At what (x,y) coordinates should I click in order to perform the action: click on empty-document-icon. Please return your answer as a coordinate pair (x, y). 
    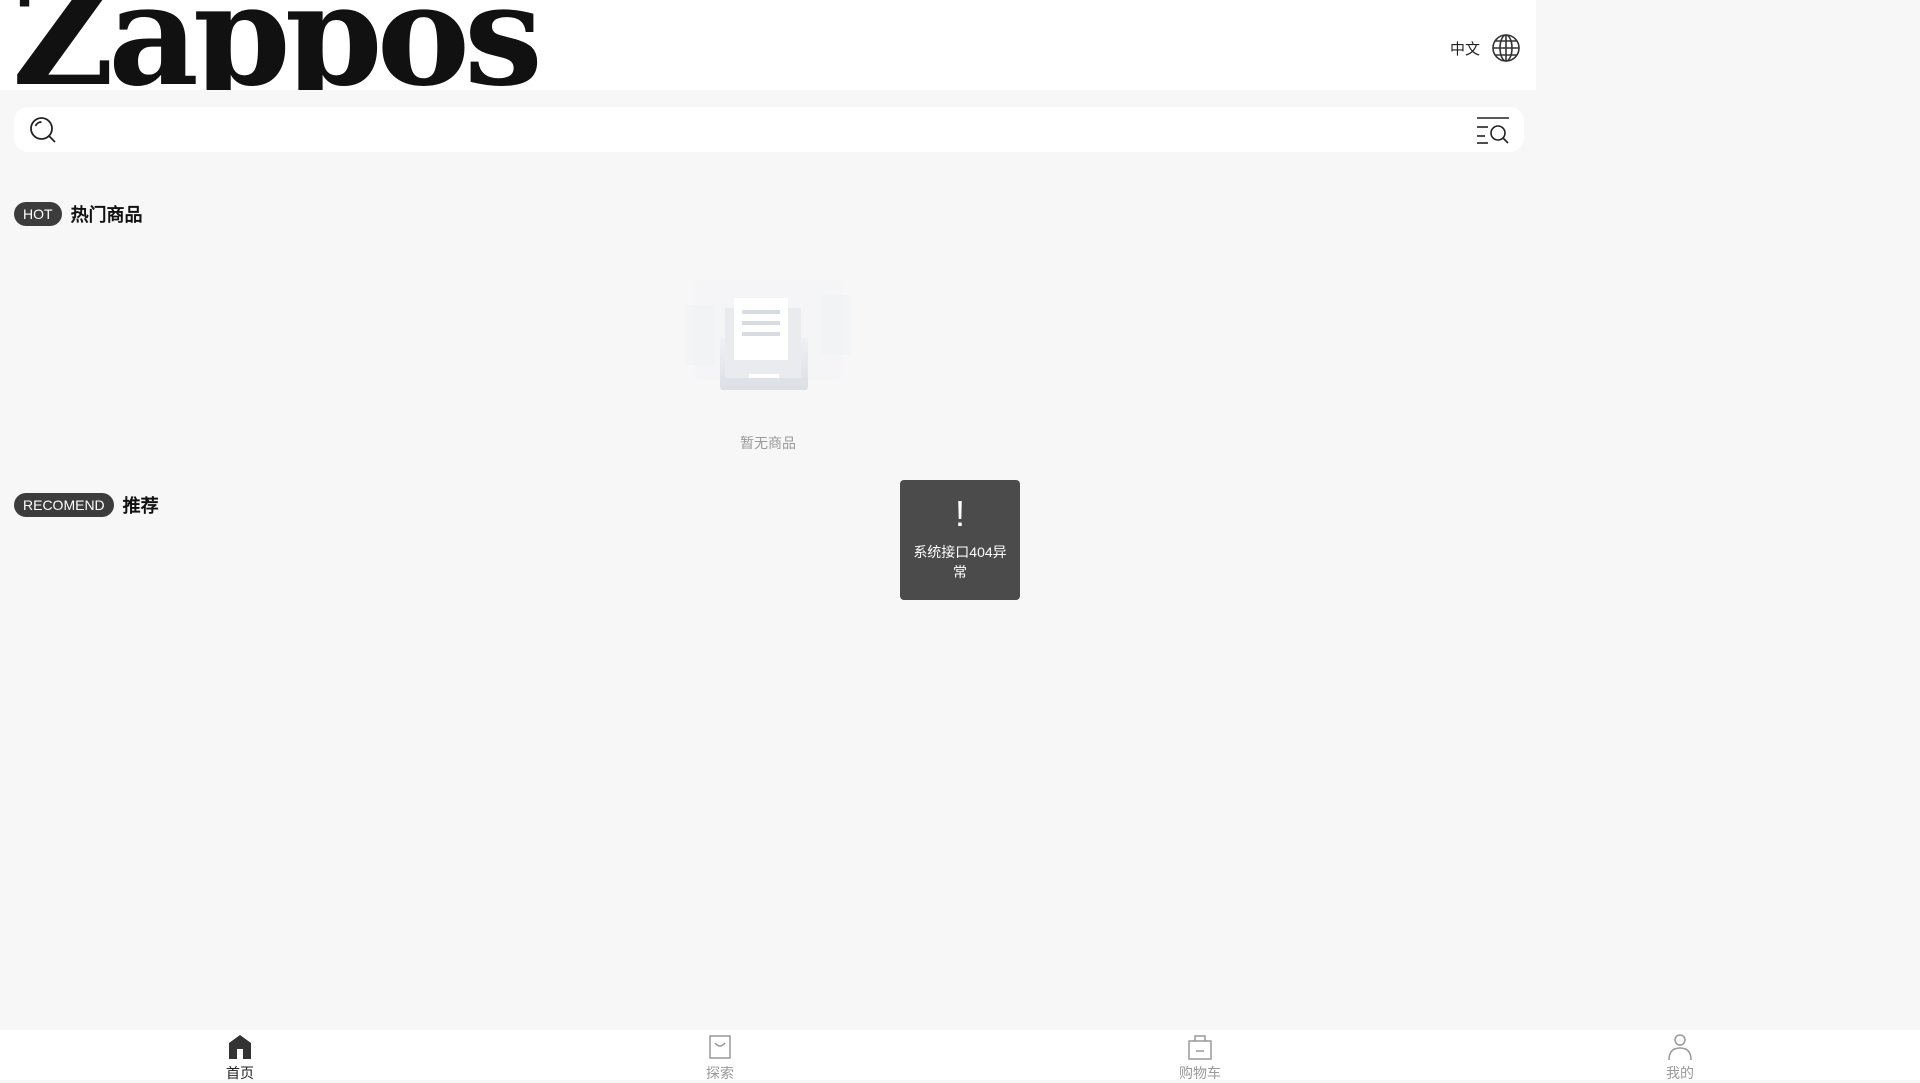
    Looking at the image, I should click on (768, 342).